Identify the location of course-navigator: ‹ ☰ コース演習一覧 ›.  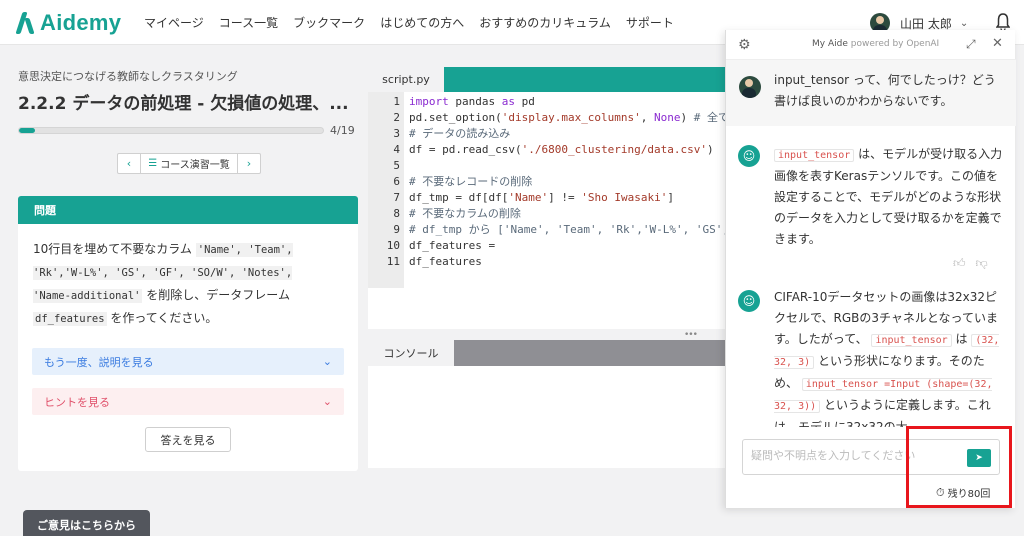
(189, 163).